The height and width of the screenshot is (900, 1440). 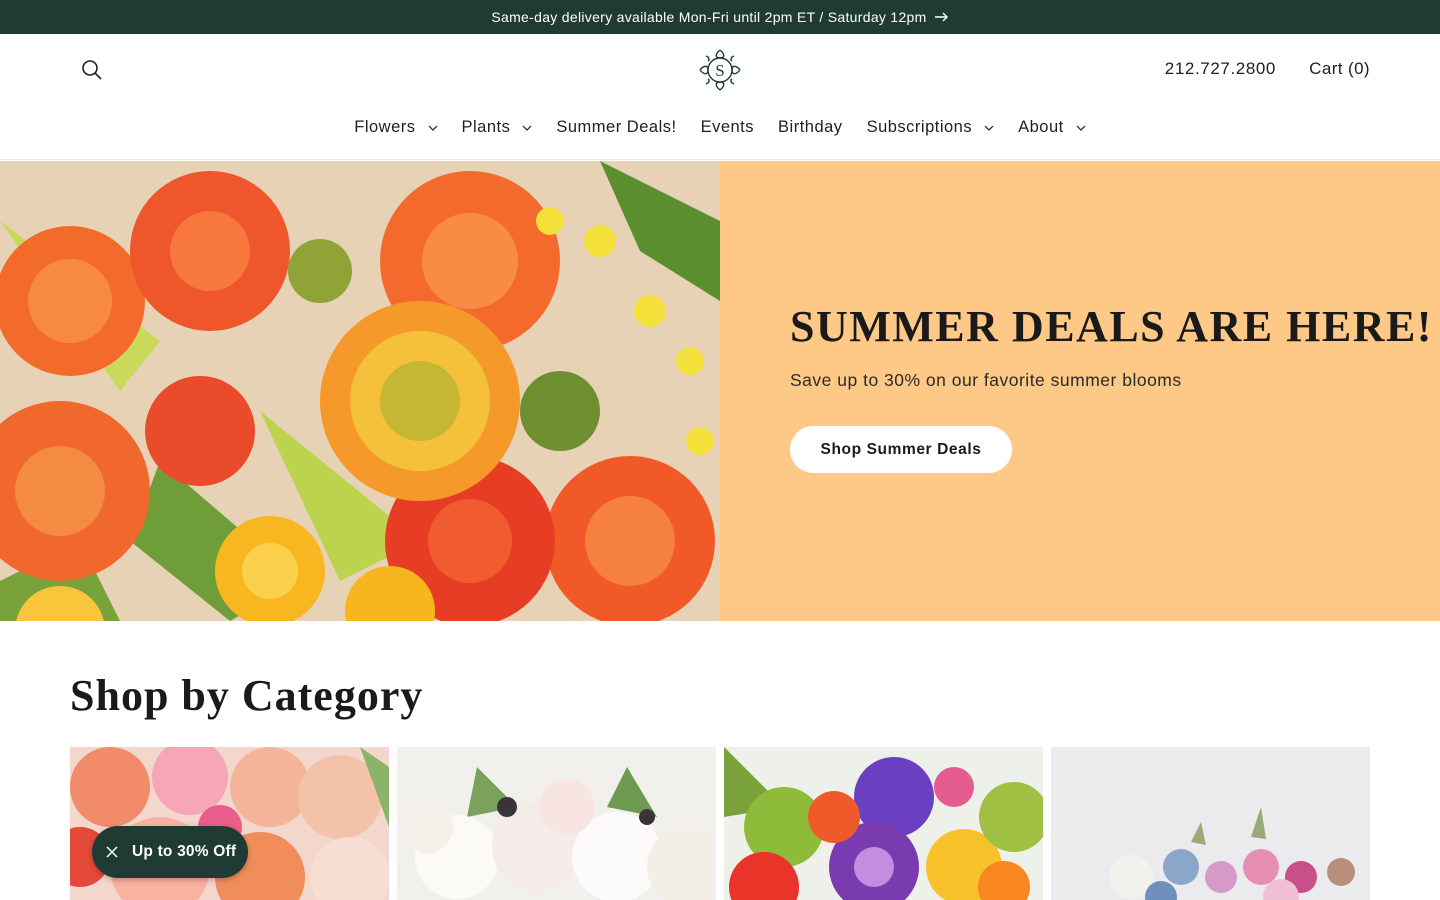 I want to click on nav-item-label: Events, so click(x=727, y=127).